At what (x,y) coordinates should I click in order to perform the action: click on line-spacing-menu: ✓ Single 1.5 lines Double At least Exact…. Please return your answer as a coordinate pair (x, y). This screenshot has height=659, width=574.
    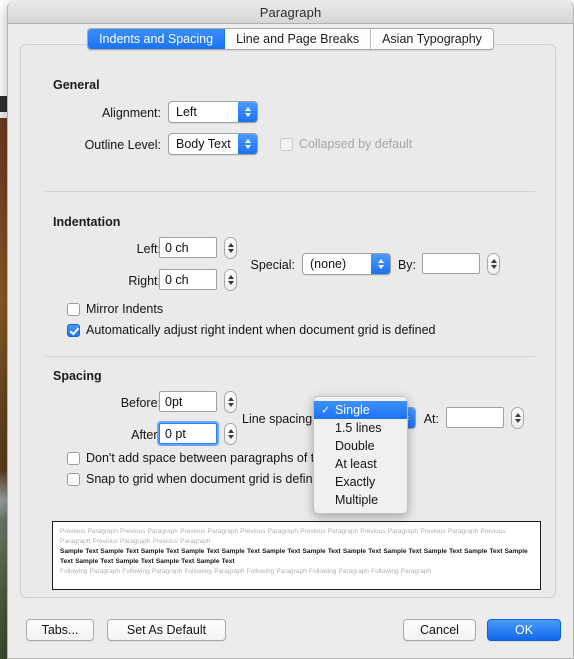
    Looking at the image, I should click on (360, 455).